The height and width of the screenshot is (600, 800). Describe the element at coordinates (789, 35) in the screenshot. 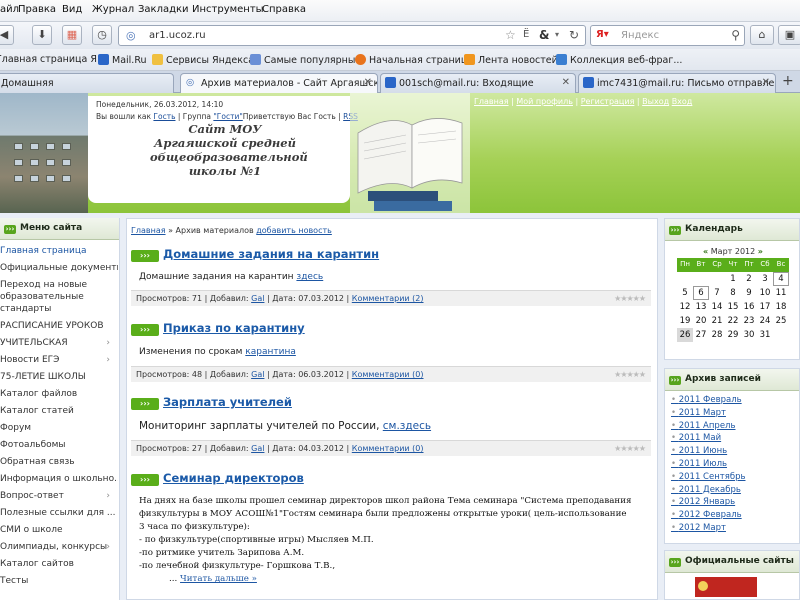

I see `addon-button: ▣` at that location.